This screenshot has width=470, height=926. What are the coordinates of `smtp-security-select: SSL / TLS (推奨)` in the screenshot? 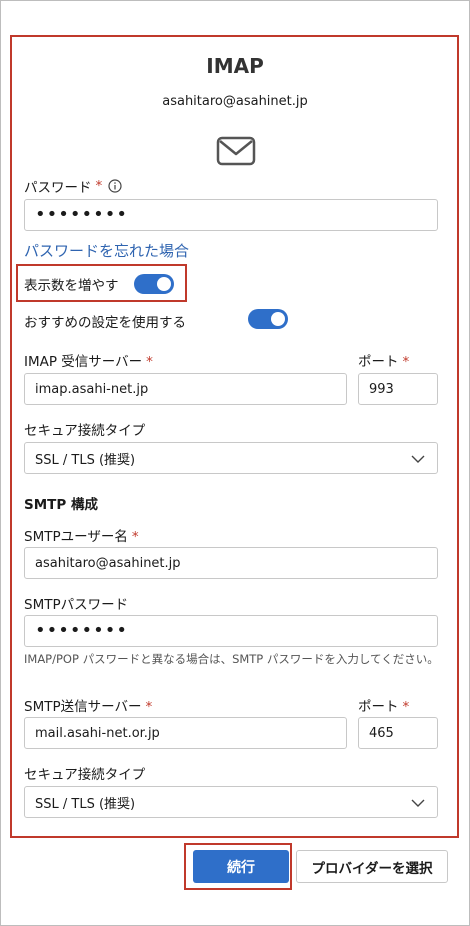 It's located at (231, 802).